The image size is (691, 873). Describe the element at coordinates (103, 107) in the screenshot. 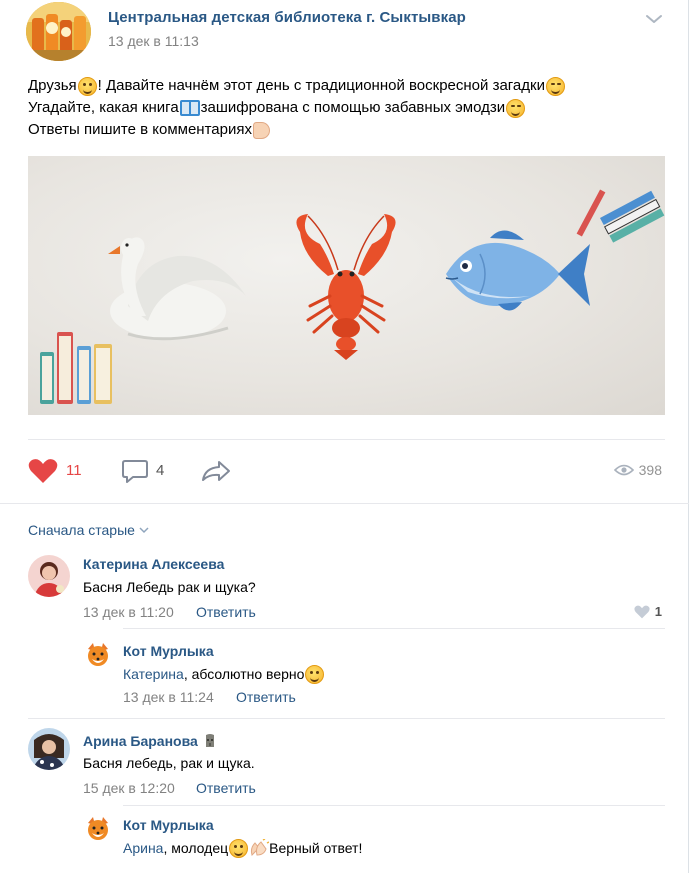

I see `post-text-line-2-start: Угадайте, какая книга` at that location.